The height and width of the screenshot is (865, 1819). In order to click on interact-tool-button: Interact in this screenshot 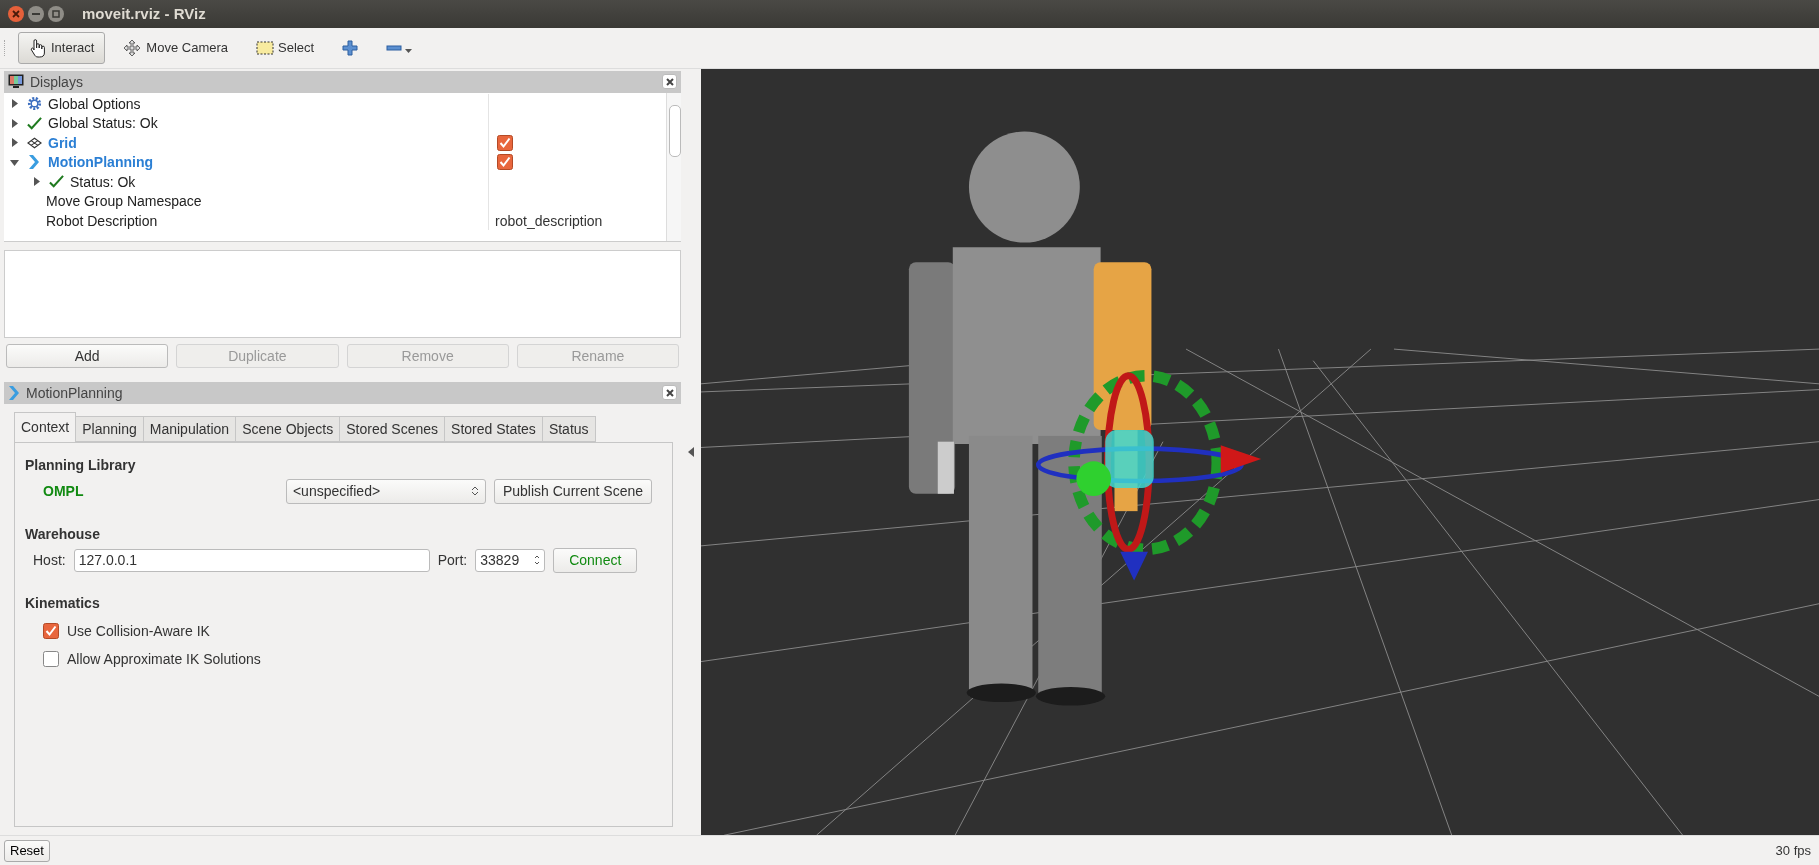, I will do `click(62, 47)`.